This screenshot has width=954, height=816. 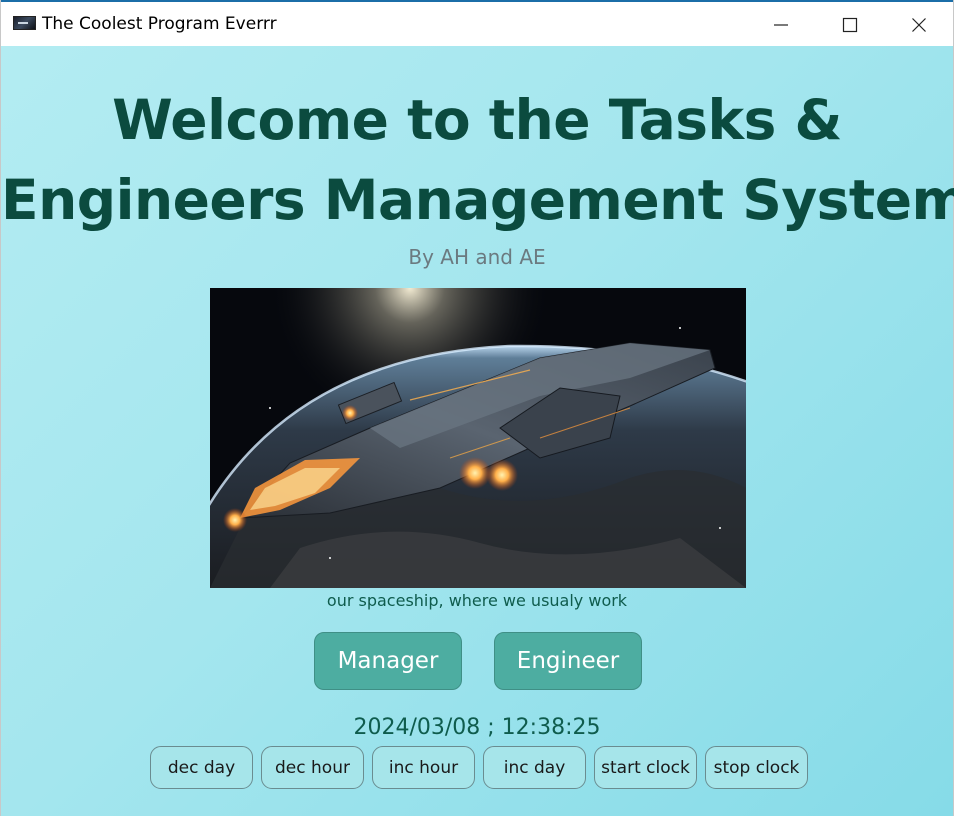 I want to click on minimize-button, so click(x=781, y=25).